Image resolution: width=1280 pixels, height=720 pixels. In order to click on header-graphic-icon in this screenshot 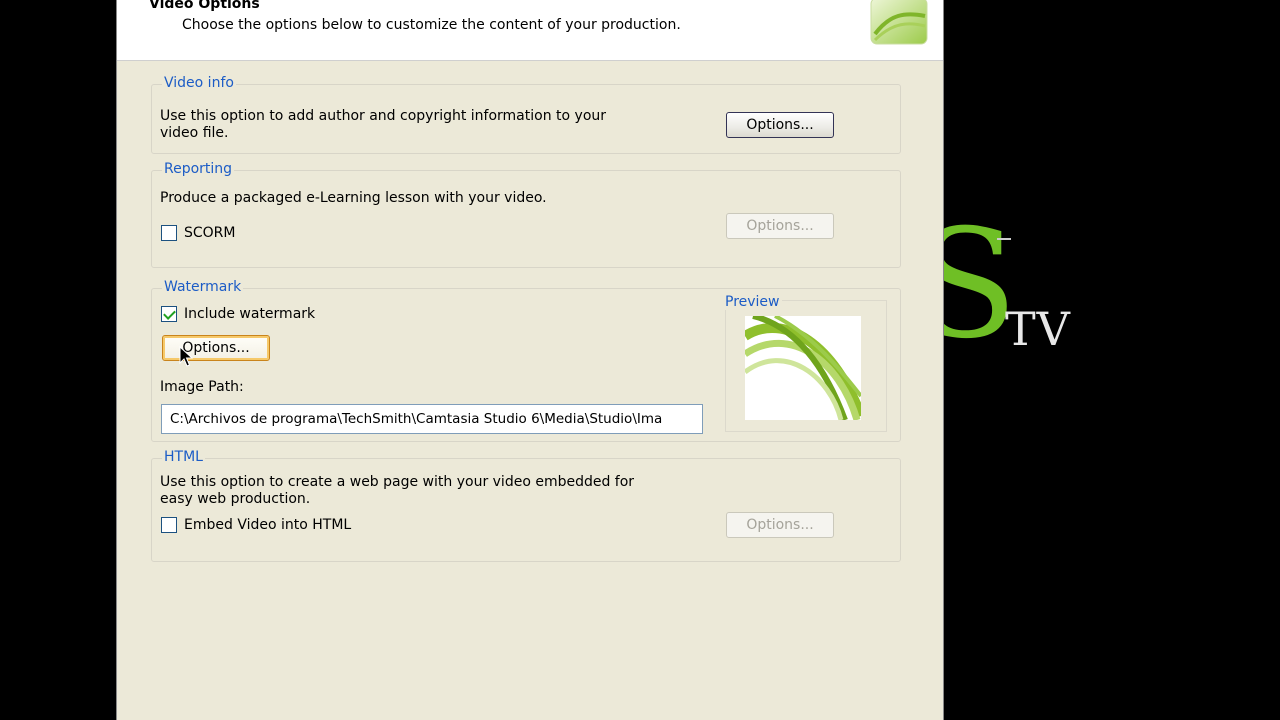, I will do `click(899, 22)`.